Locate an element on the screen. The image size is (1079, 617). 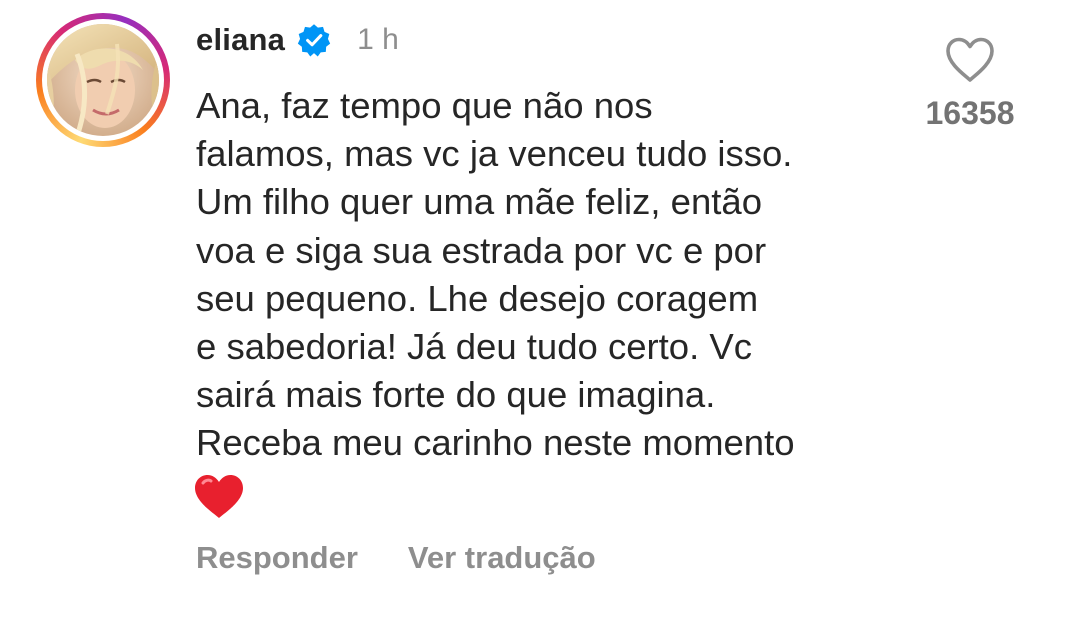
heart-outline-icon is located at coordinates (970, 60).